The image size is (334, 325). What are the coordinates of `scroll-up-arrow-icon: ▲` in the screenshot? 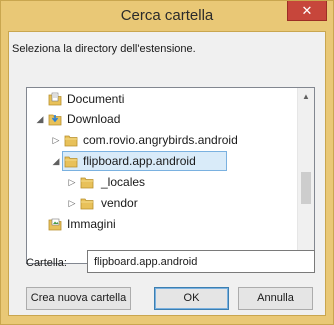 It's located at (306, 96).